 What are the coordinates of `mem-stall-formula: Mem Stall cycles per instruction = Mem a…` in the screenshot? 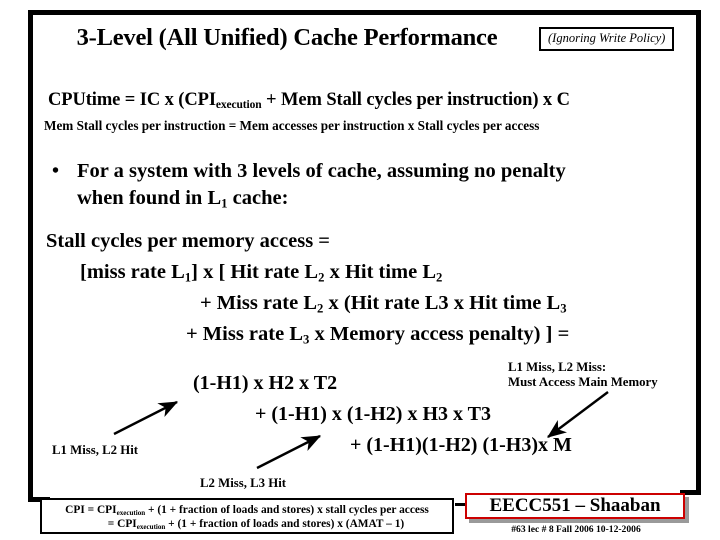 It's located at (292, 125).